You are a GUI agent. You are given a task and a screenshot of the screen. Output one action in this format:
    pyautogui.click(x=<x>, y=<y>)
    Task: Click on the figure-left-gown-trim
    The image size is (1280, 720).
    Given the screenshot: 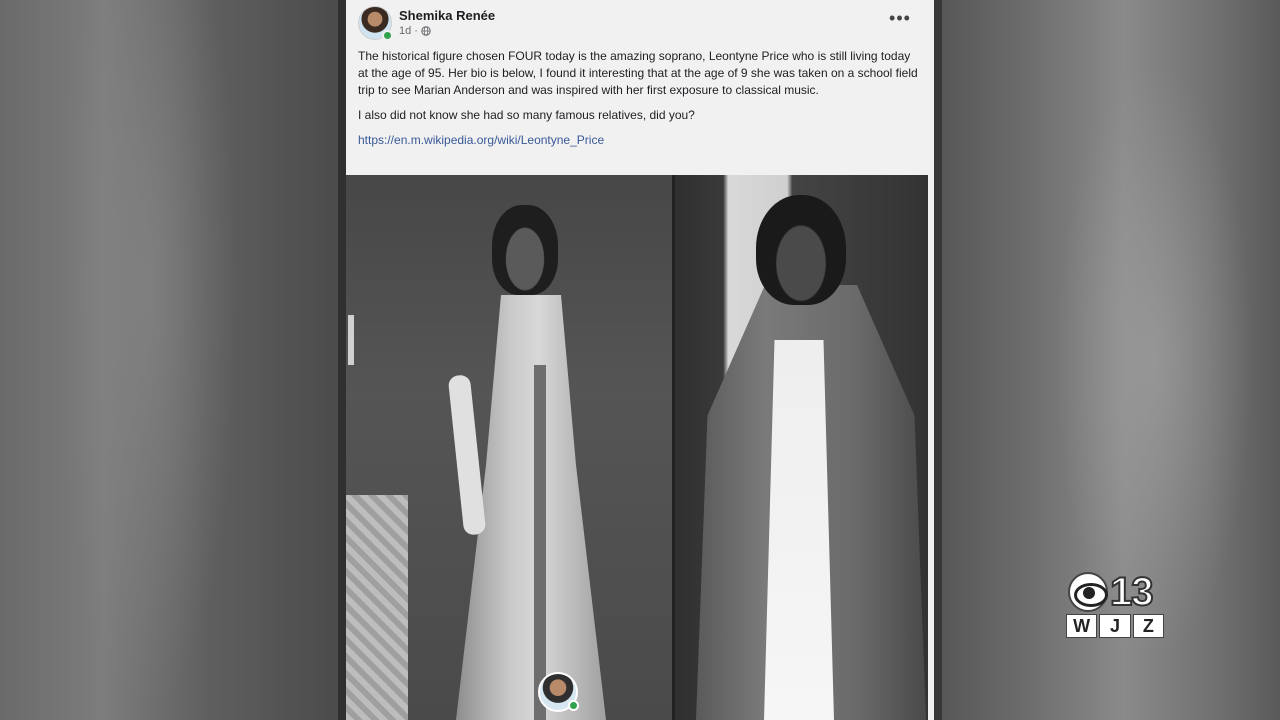 What is the action you would take?
    pyautogui.click(x=540, y=542)
    